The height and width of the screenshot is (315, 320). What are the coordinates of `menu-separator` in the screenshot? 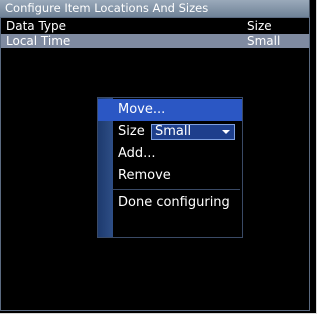 It's located at (176, 189).